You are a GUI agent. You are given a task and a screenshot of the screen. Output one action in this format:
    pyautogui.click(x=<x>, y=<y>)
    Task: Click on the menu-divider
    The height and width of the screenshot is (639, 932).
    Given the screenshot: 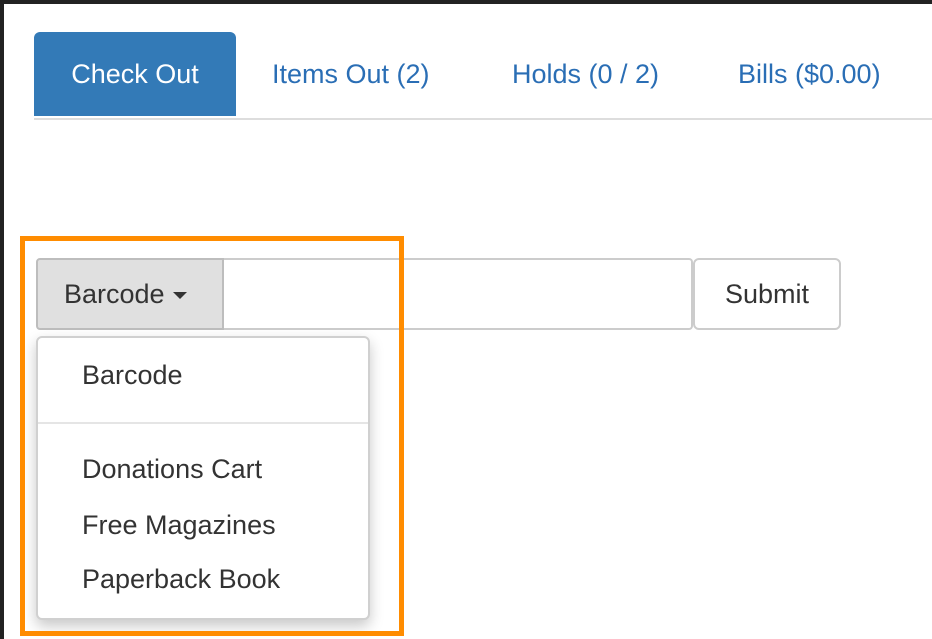 What is the action you would take?
    pyautogui.click(x=203, y=423)
    